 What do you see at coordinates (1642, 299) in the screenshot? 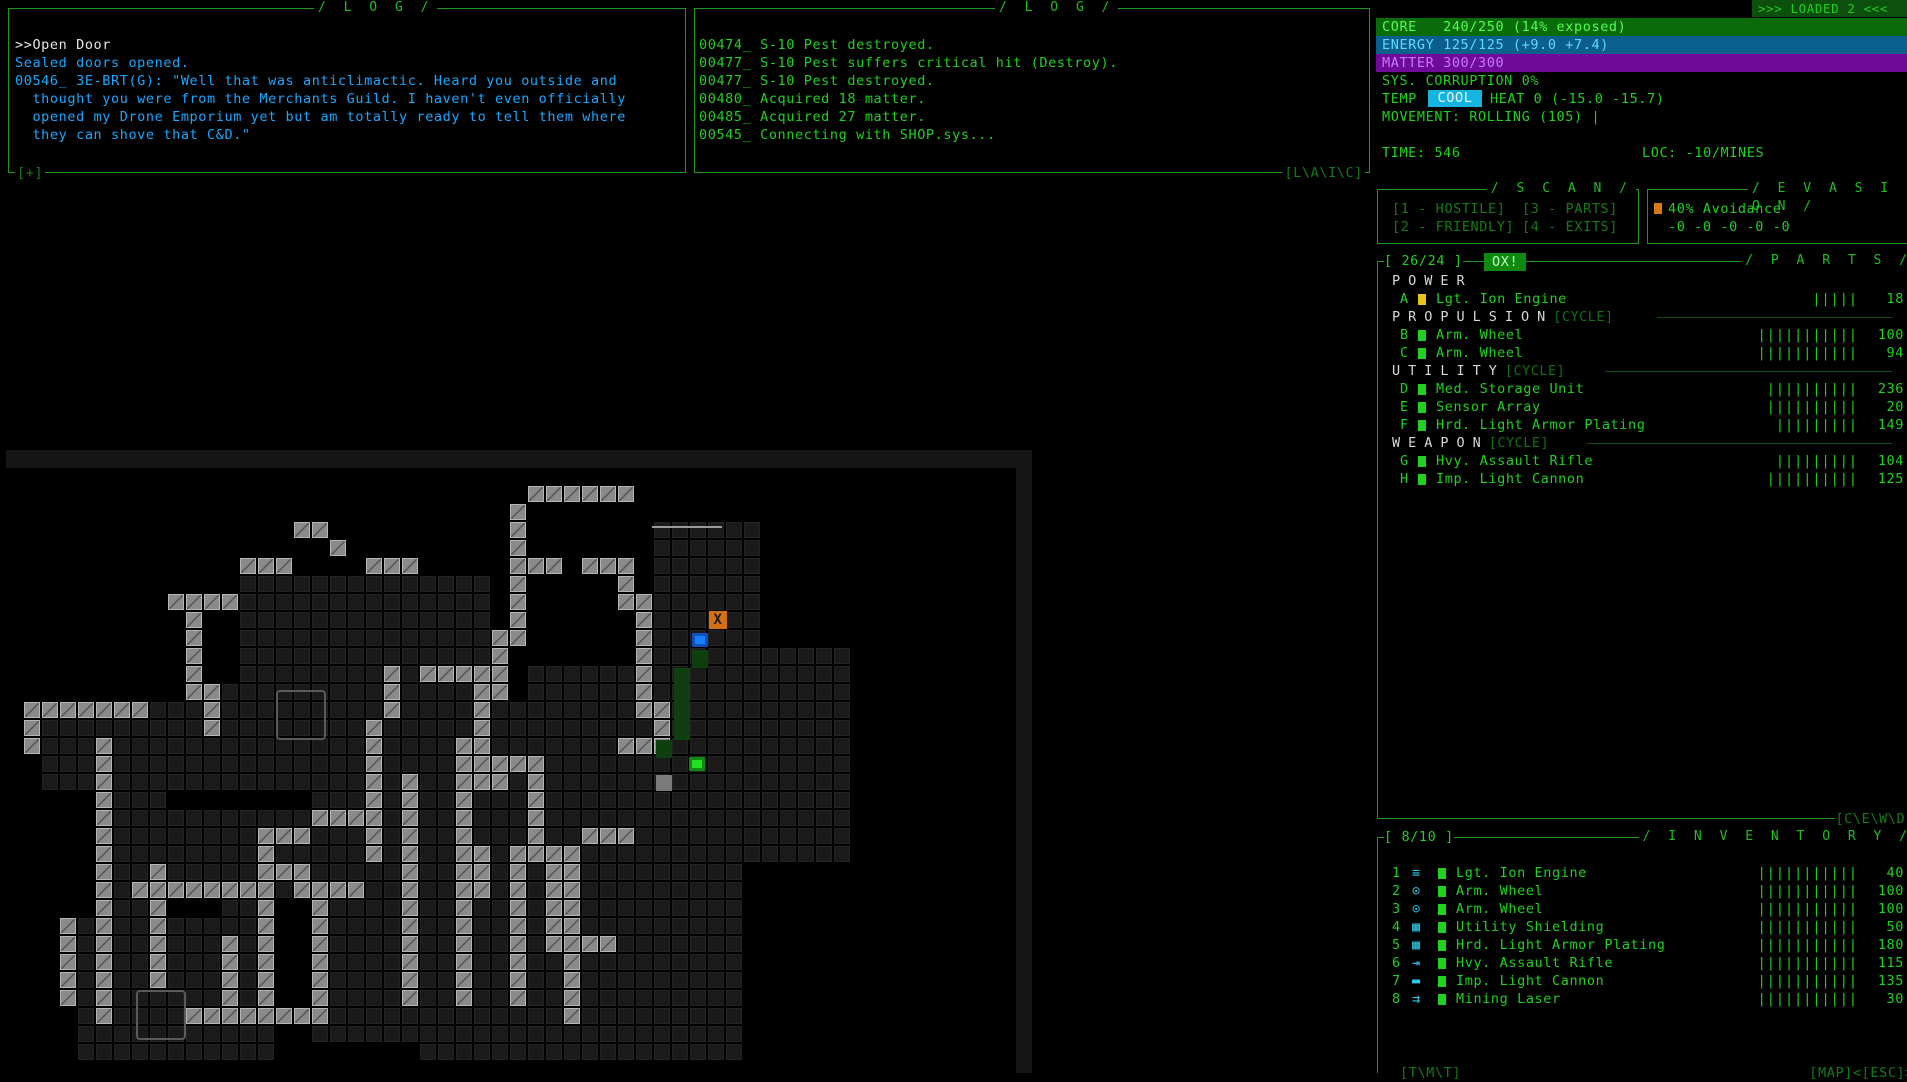
I see `part-row: A Lgt. Ion Engine ||||| 18` at bounding box center [1642, 299].